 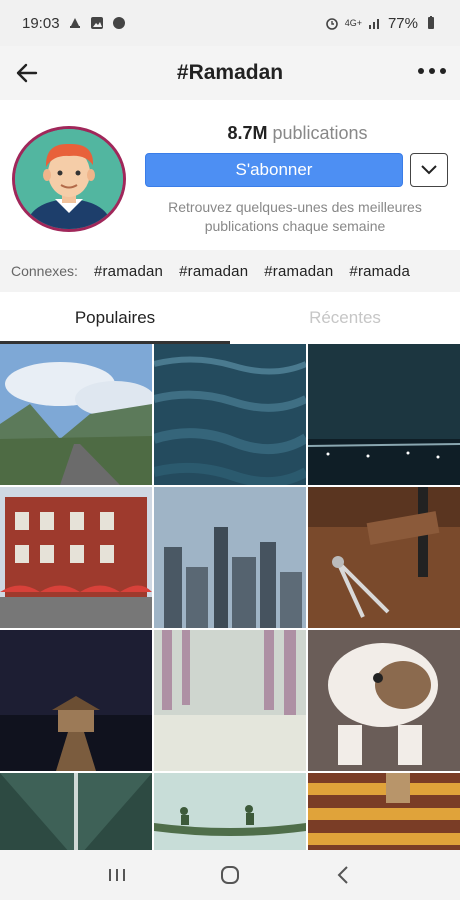 What do you see at coordinates (274, 170) in the screenshot?
I see `follow-button: S'abonner` at bounding box center [274, 170].